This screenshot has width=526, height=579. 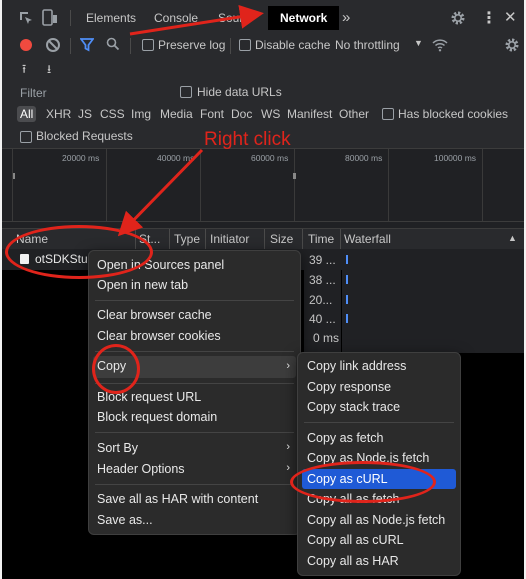 I want to click on annotation-arrows, so click(x=190, y=120).